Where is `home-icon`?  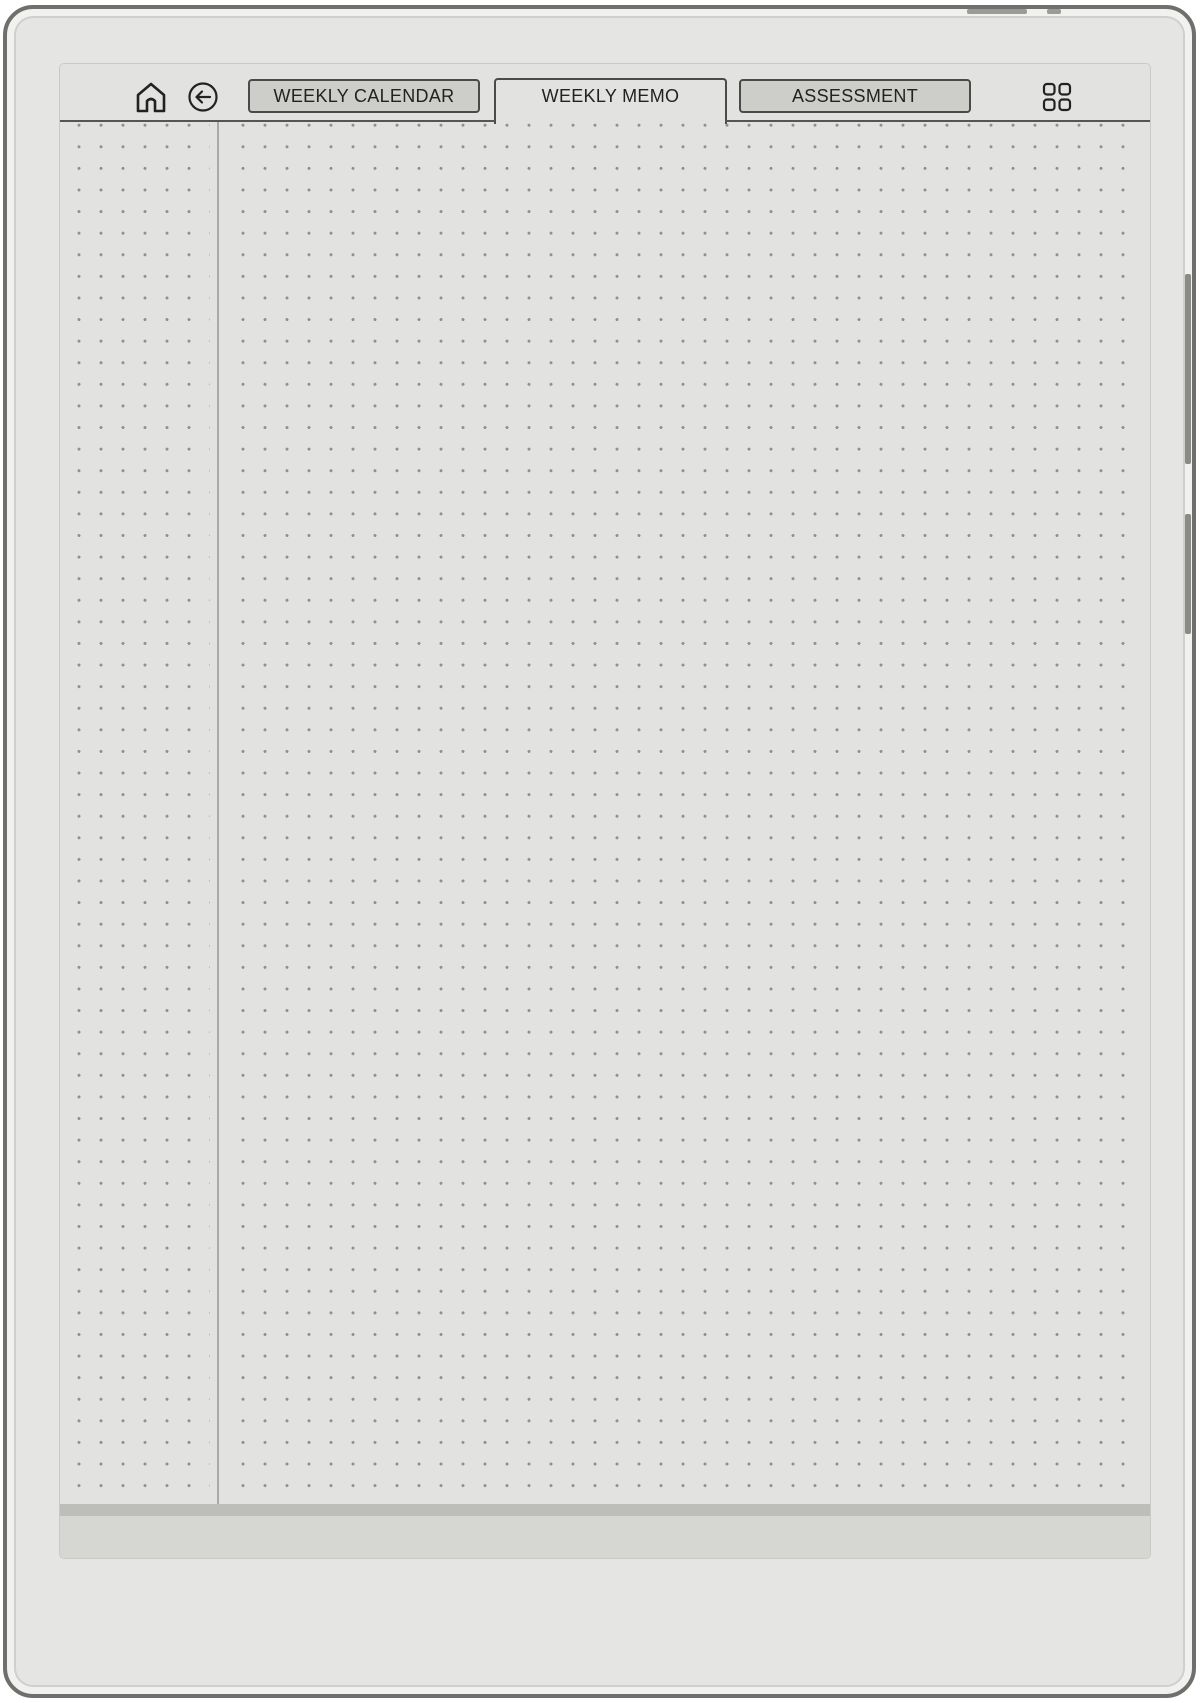
home-icon is located at coordinates (151, 97).